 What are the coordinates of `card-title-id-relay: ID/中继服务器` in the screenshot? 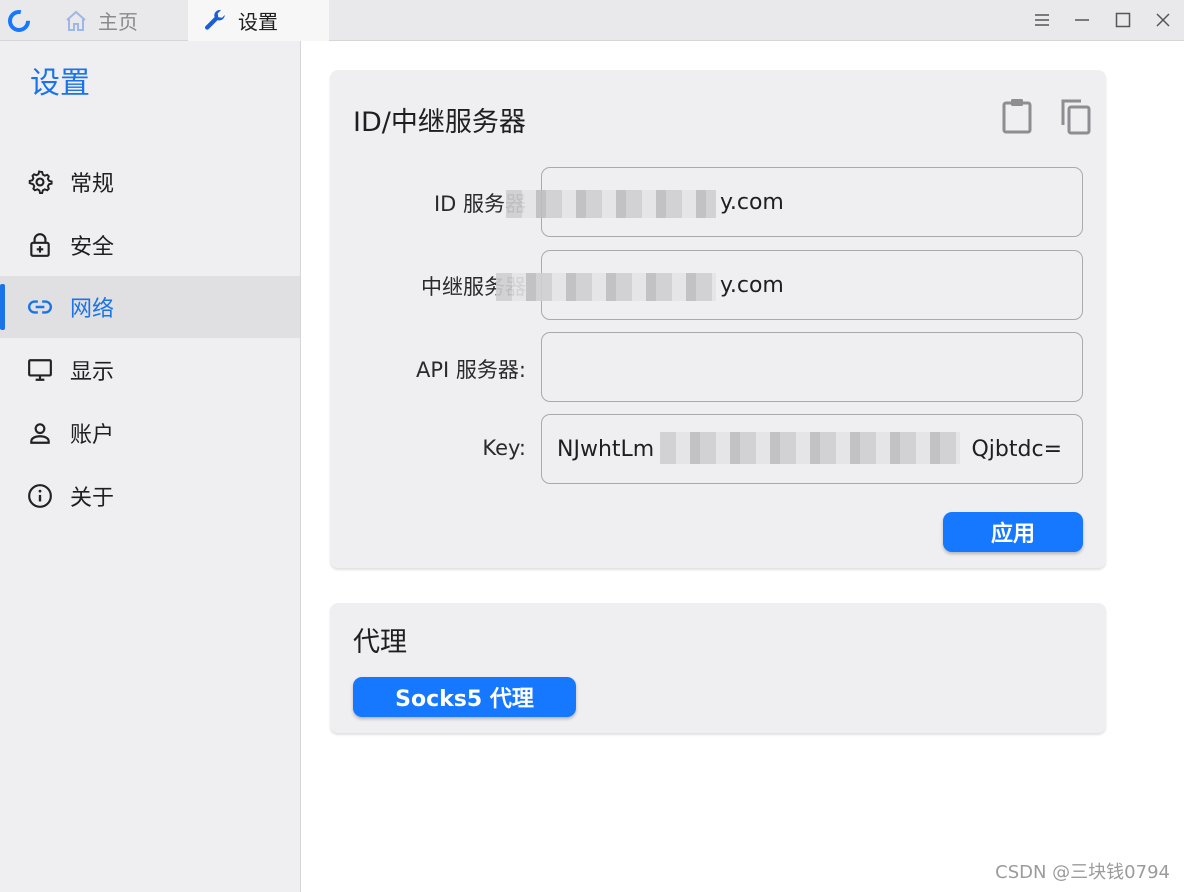 It's located at (439, 122).